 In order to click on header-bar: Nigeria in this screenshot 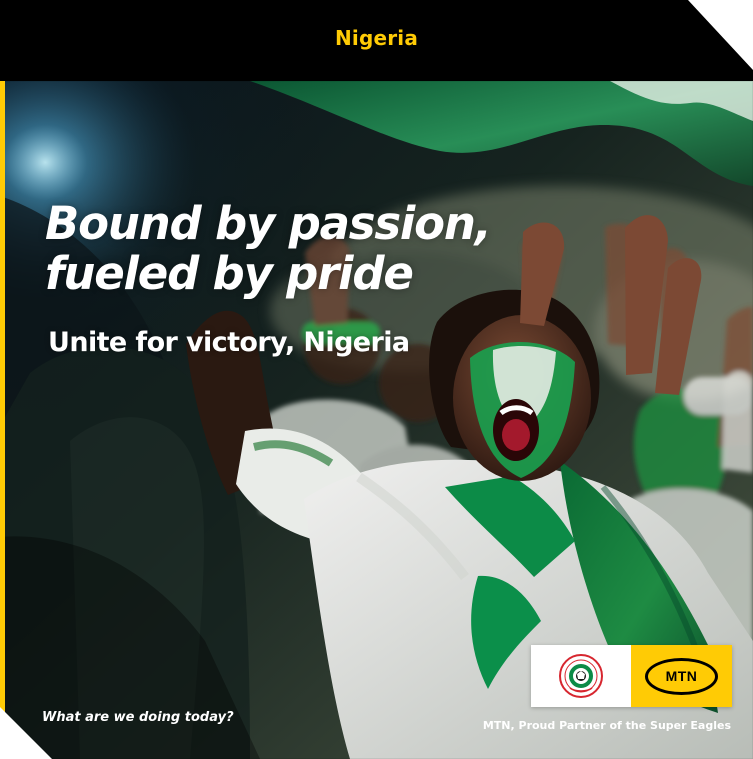, I will do `click(376, 40)`.